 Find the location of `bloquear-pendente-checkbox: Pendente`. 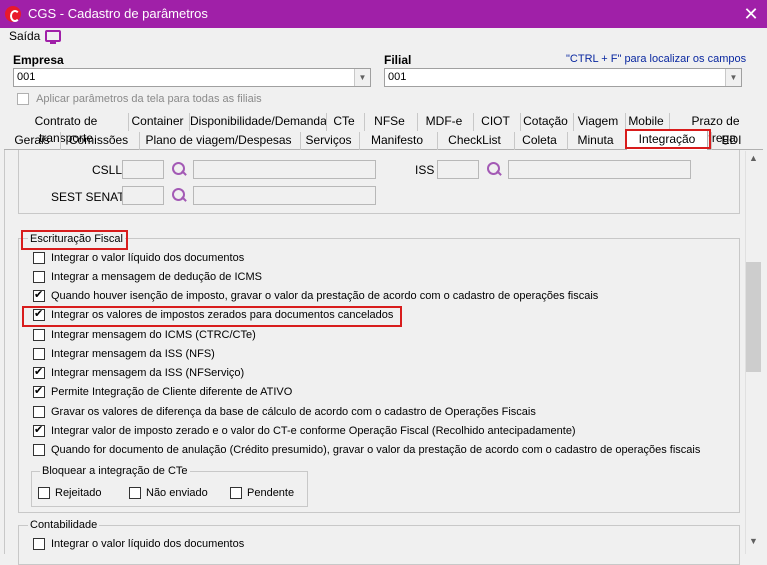

bloquear-pendente-checkbox: Pendente is located at coordinates (262, 493).